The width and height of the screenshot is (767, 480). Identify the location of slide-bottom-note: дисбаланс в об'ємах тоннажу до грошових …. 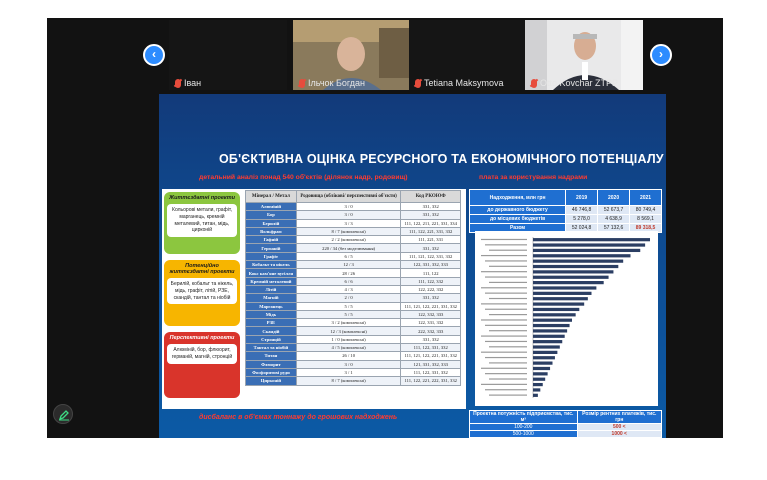
(298, 417).